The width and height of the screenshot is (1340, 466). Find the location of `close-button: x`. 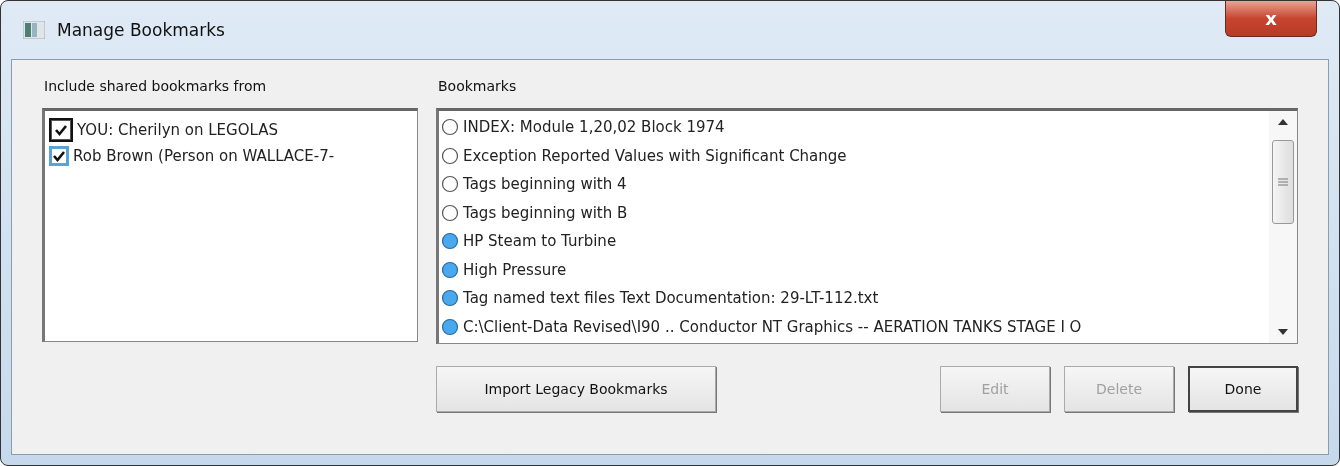

close-button: x is located at coordinates (1271, 19).